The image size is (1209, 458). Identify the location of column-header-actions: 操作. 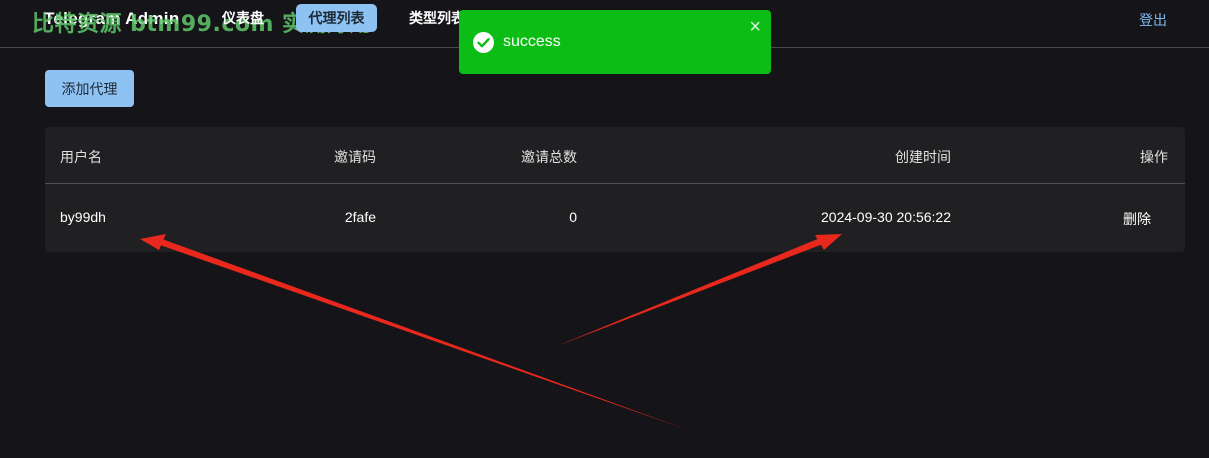
(1154, 157).